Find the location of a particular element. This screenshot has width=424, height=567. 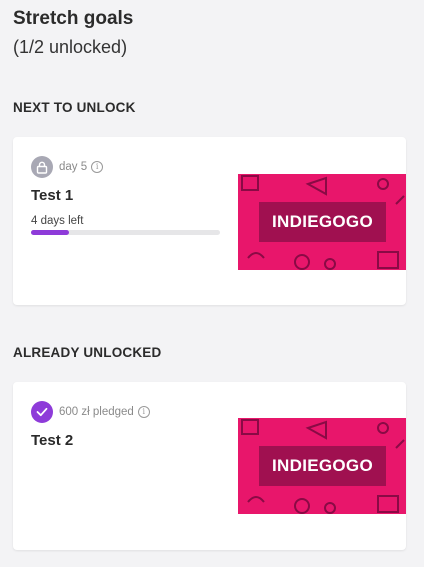

check-icon is located at coordinates (42, 412).